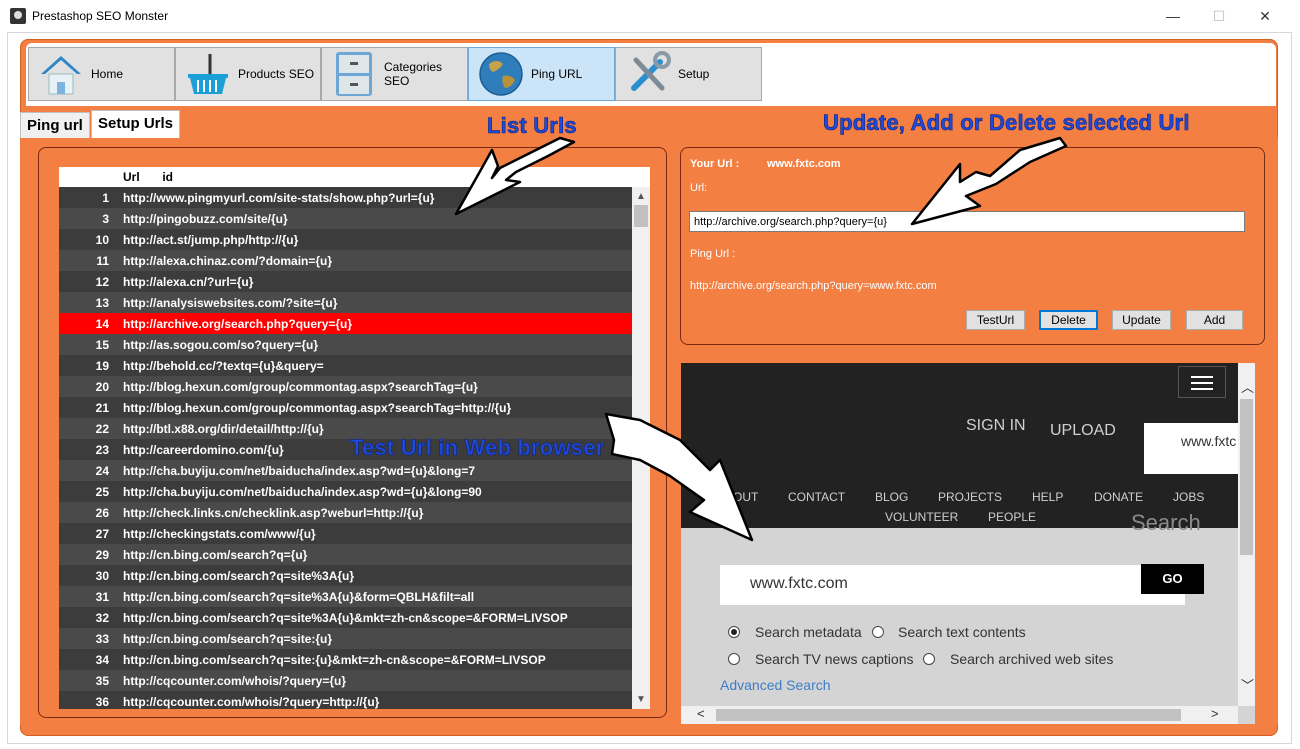 The width and height of the screenshot is (1300, 749). Describe the element at coordinates (648, 74) in the screenshot. I see `tools-icon` at that location.